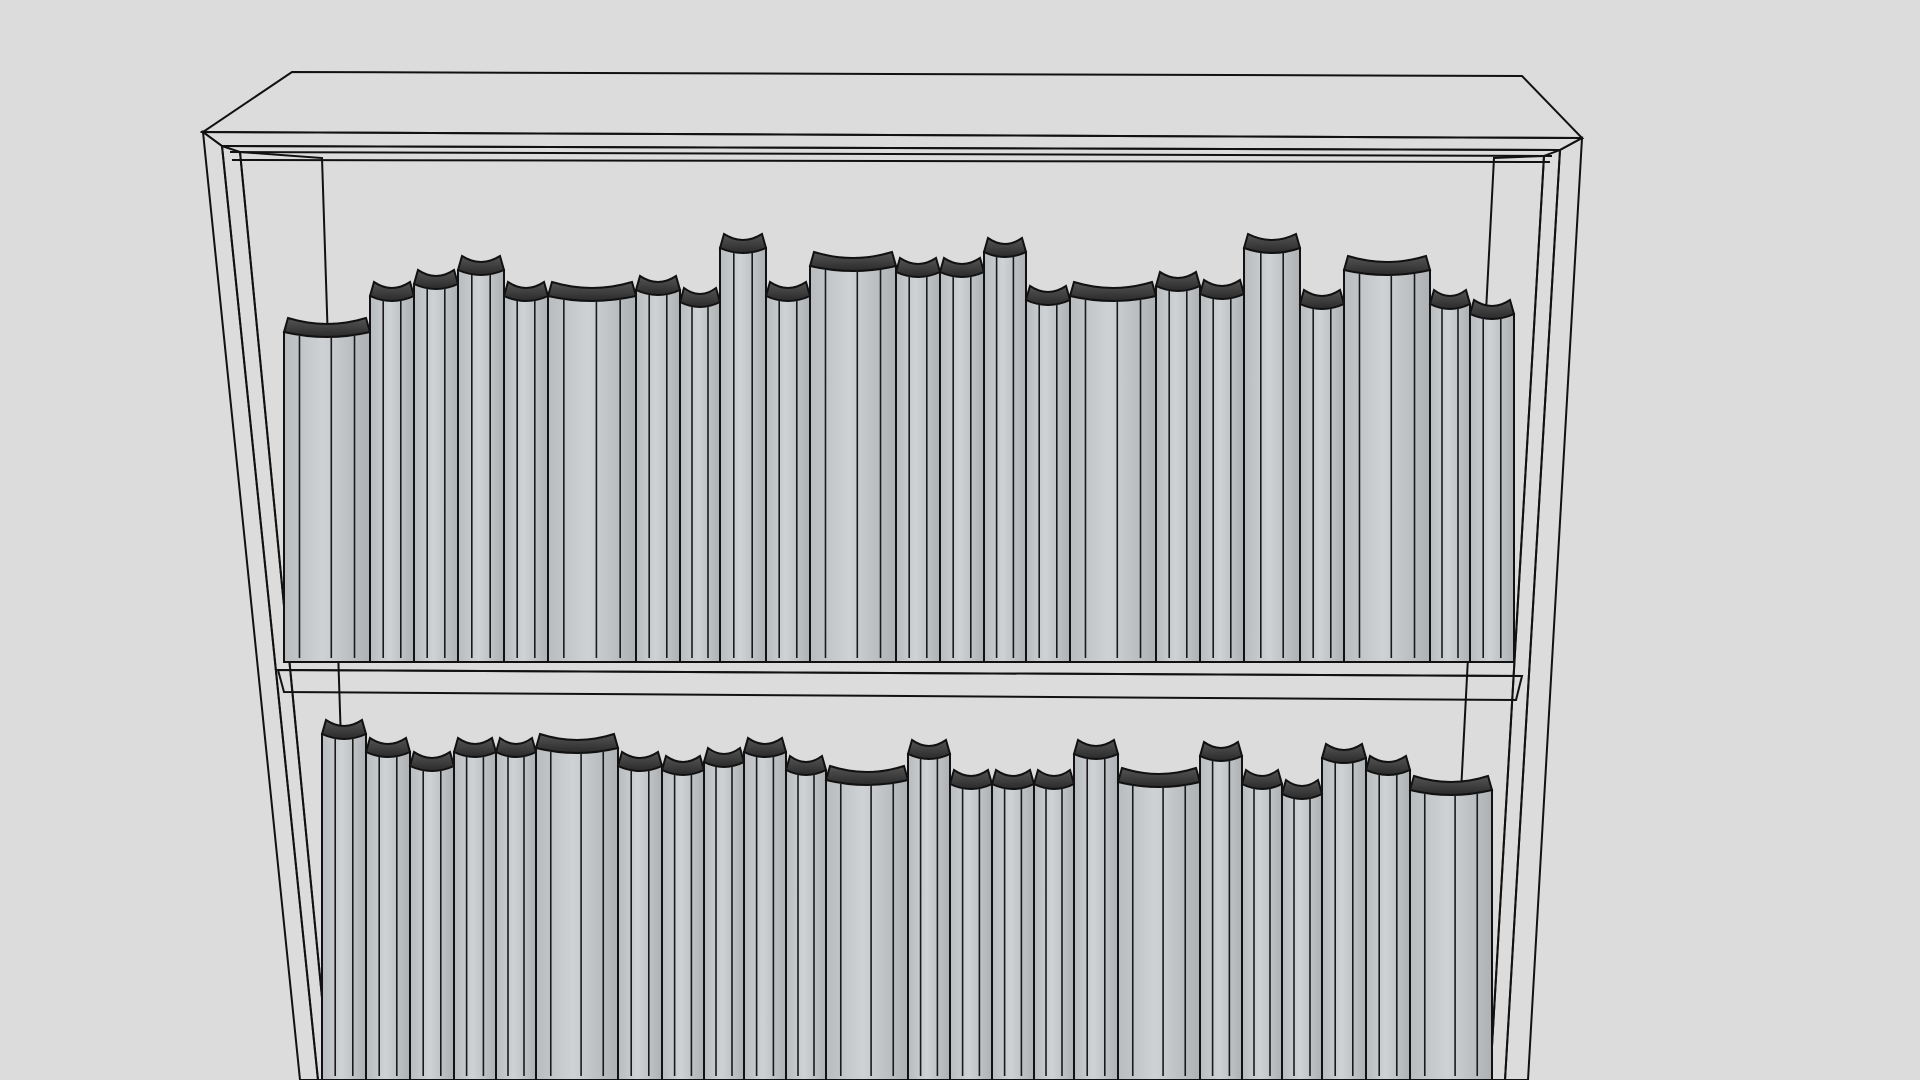  What do you see at coordinates (892, 116) in the screenshot?
I see `top-board` at bounding box center [892, 116].